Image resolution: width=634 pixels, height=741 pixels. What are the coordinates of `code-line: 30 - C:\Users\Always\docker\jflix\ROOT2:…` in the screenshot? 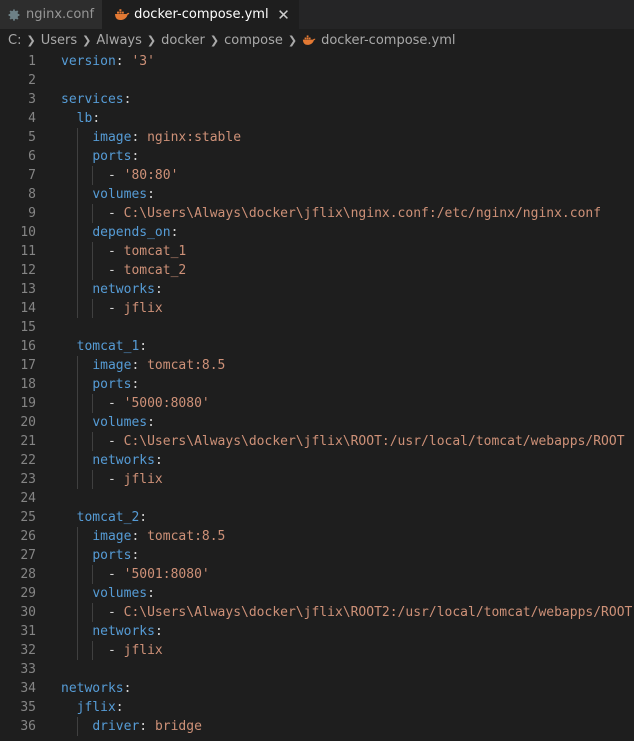 It's located at (317, 612).